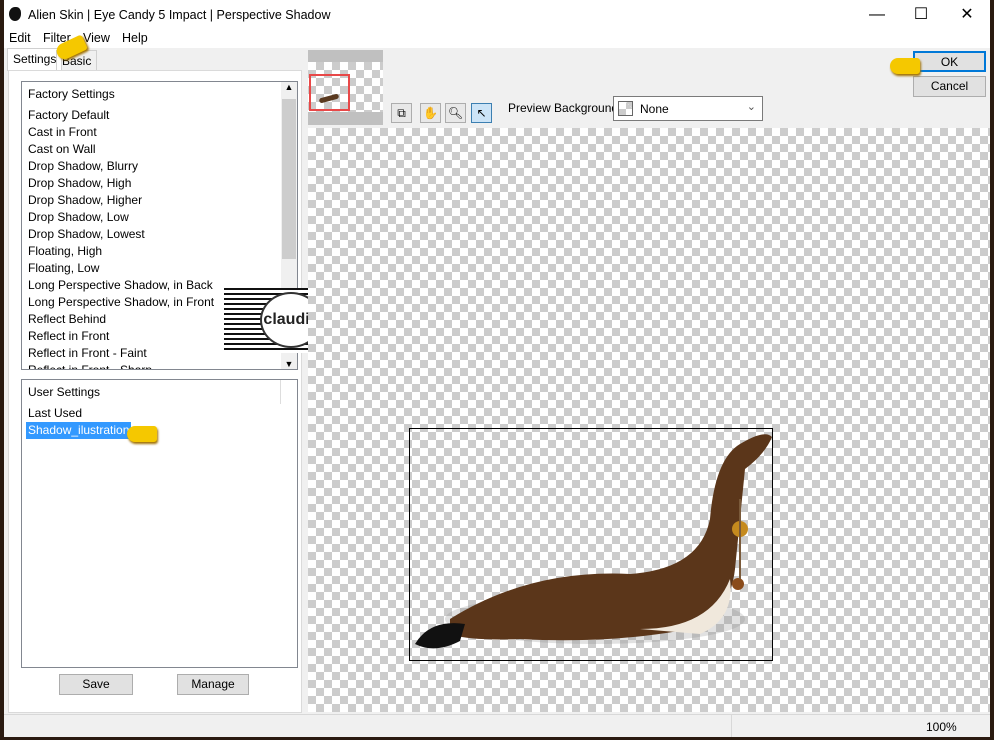  I want to click on menu-help: Help, so click(135, 38).